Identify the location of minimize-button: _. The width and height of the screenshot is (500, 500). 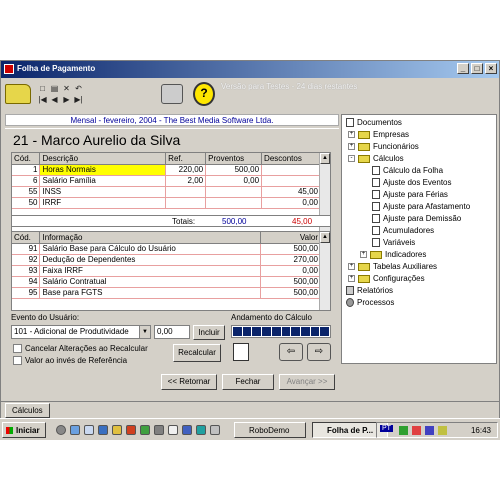
(463, 68).